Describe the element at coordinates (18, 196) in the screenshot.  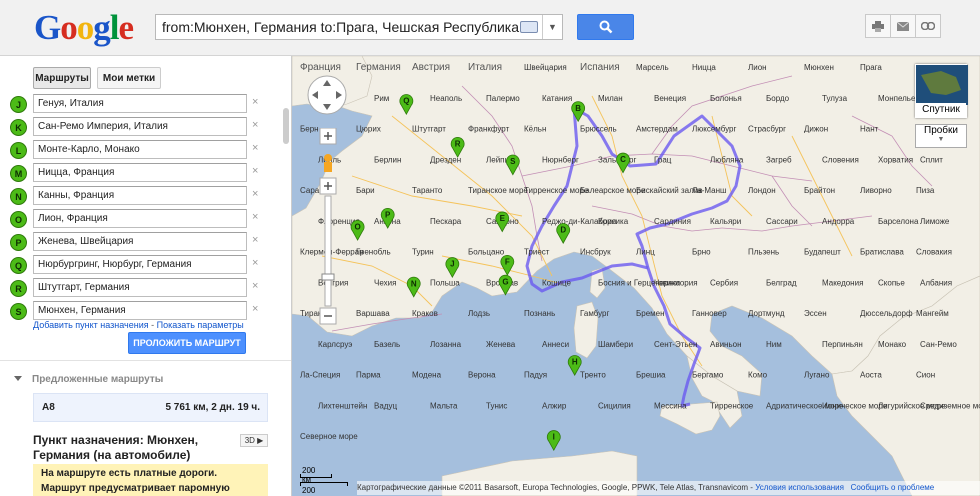
I see `marker-icon: N` at that location.